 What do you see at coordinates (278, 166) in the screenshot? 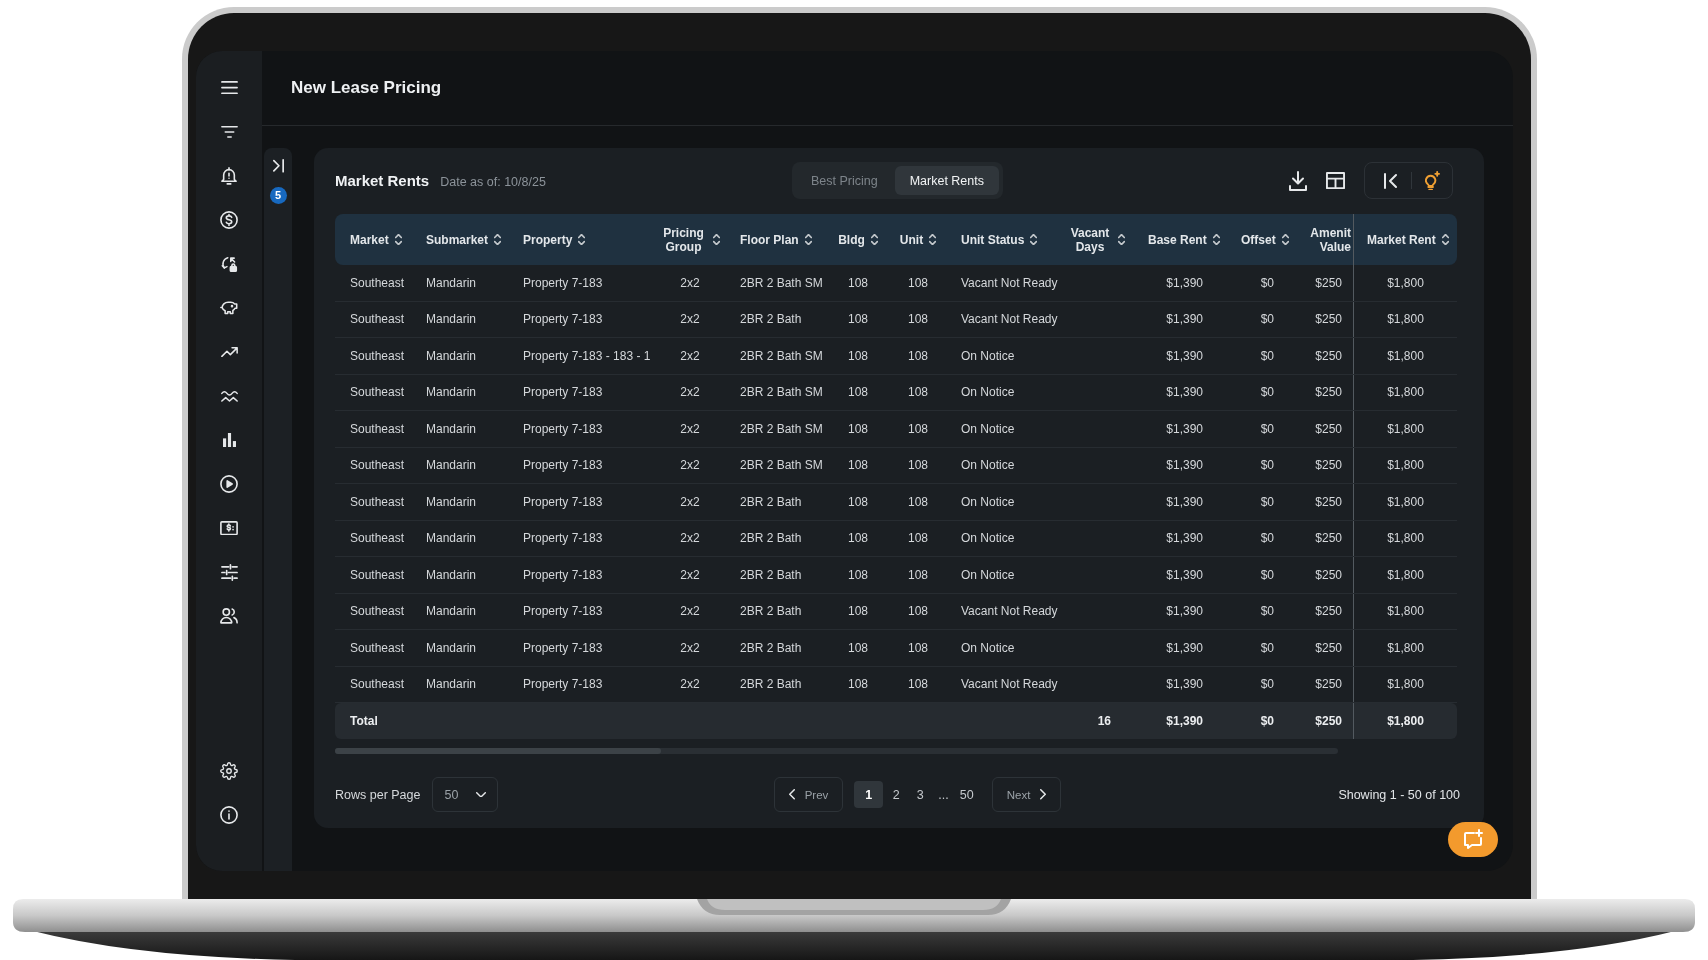
I see `expand-panel-icon` at bounding box center [278, 166].